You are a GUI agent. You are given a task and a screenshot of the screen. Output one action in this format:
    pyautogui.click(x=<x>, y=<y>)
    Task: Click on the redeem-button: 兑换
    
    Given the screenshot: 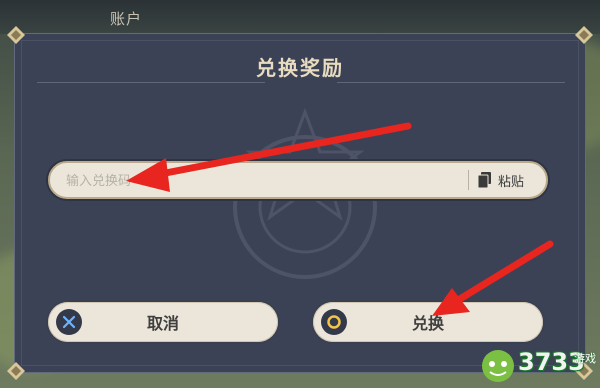 What is the action you would take?
    pyautogui.click(x=428, y=322)
    